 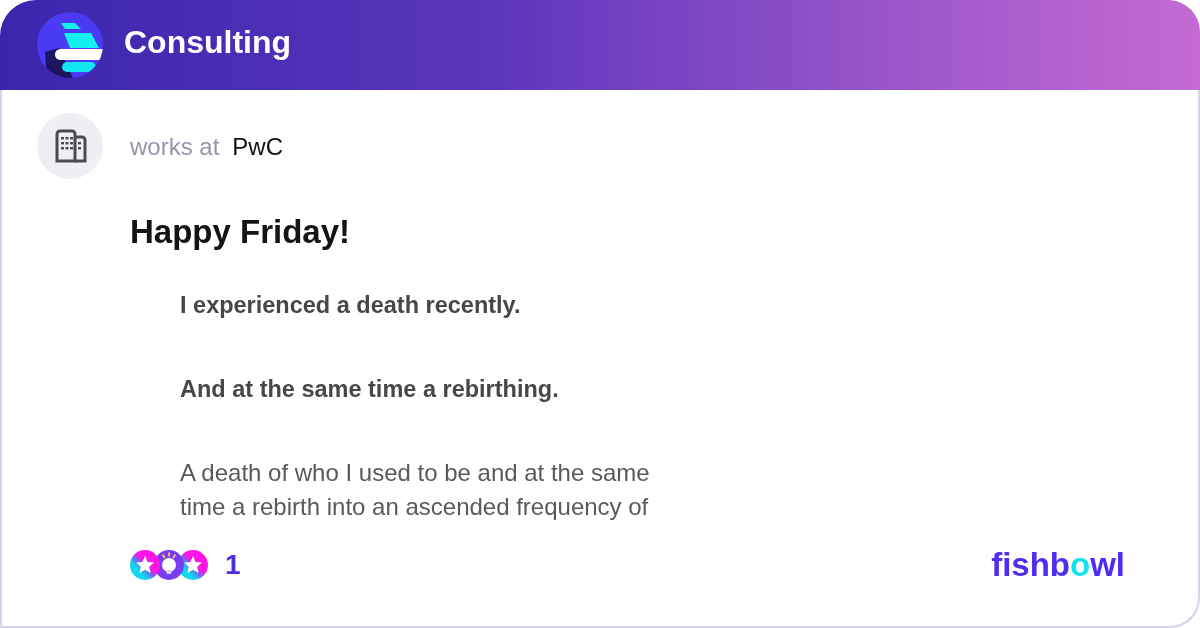 What do you see at coordinates (370, 389) in the screenshot?
I see `screenshot-paragraph: And at the same time a rebirthing.` at bounding box center [370, 389].